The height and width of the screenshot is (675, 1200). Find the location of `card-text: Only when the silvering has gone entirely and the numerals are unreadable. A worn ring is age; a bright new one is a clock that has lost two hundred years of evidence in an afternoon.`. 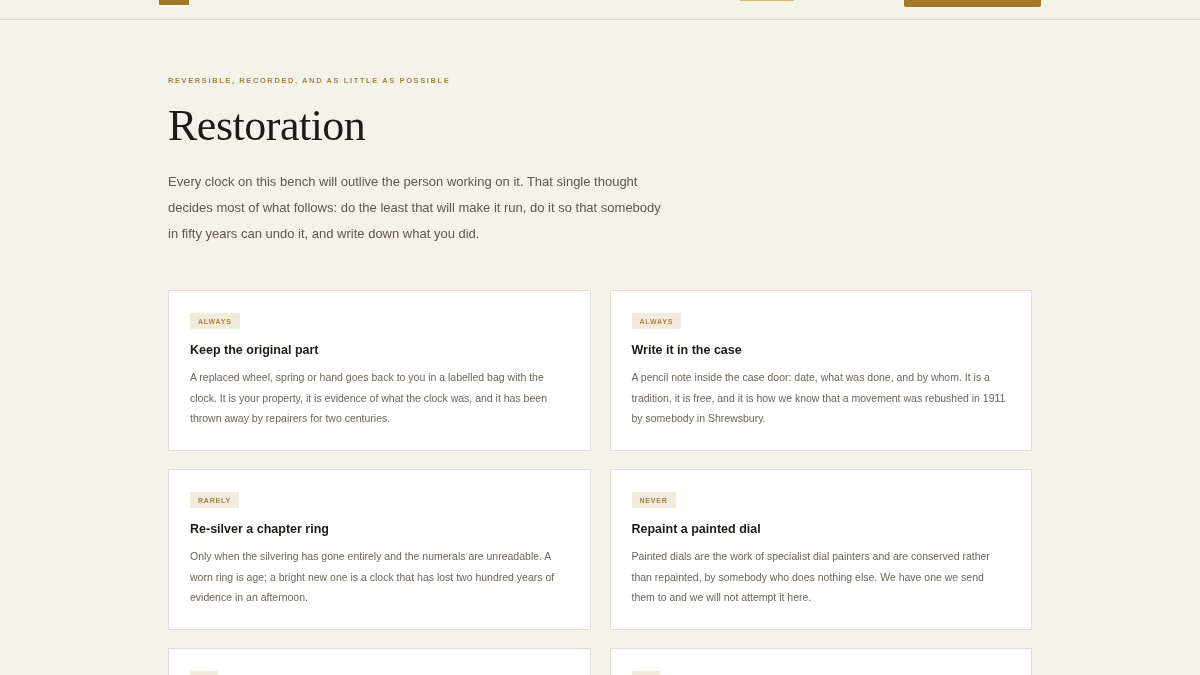

card-text: Only when the silvering has gone entirely and the numerals are unreadable. A worn ring is age; a bright new one is a clock that has lost two hundred years of evidence in an afternoon. is located at coordinates (373, 577).